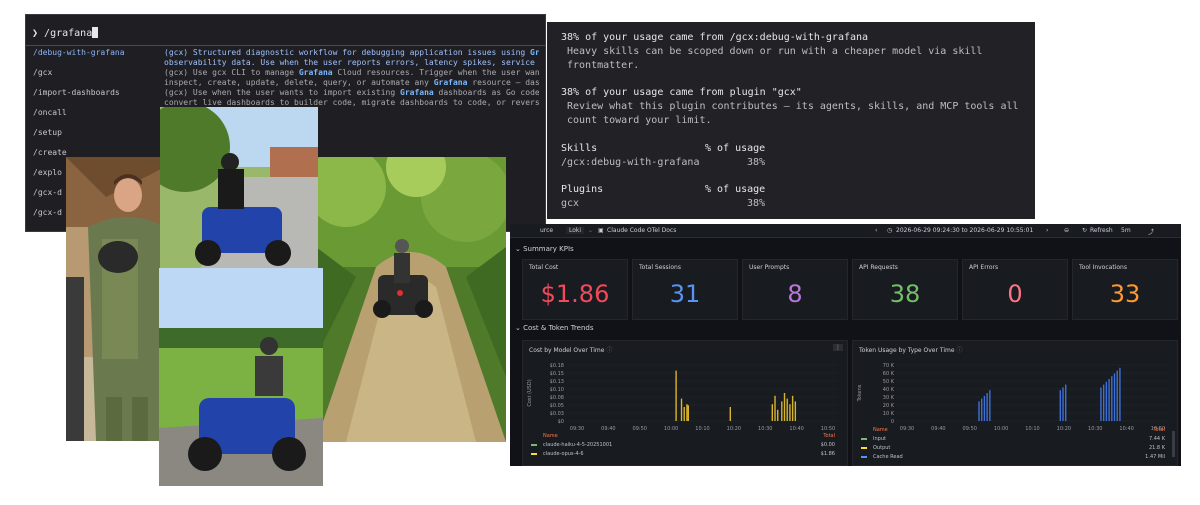 The image size is (1200, 505). What do you see at coordinates (285, 45) in the screenshot?
I see `terminal-divider` at bounding box center [285, 45].